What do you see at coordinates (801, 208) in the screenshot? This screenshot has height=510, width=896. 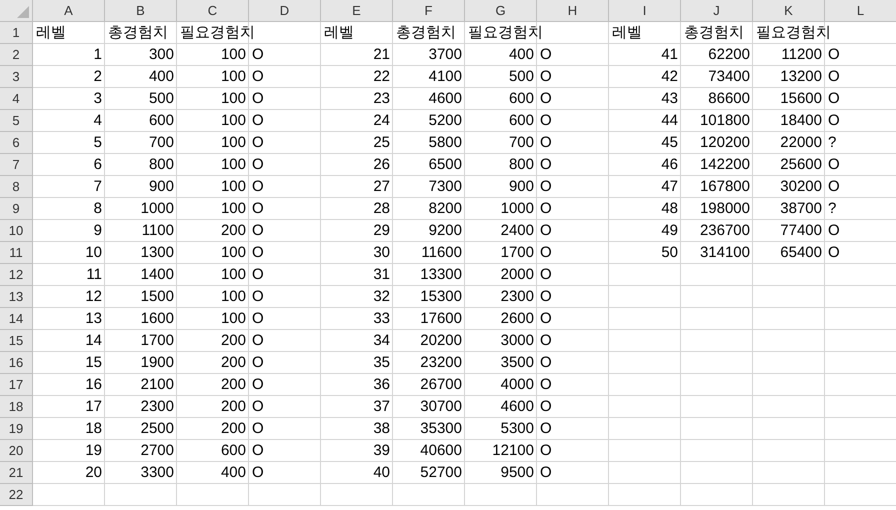 I see `table-cell-text: 38700` at bounding box center [801, 208].